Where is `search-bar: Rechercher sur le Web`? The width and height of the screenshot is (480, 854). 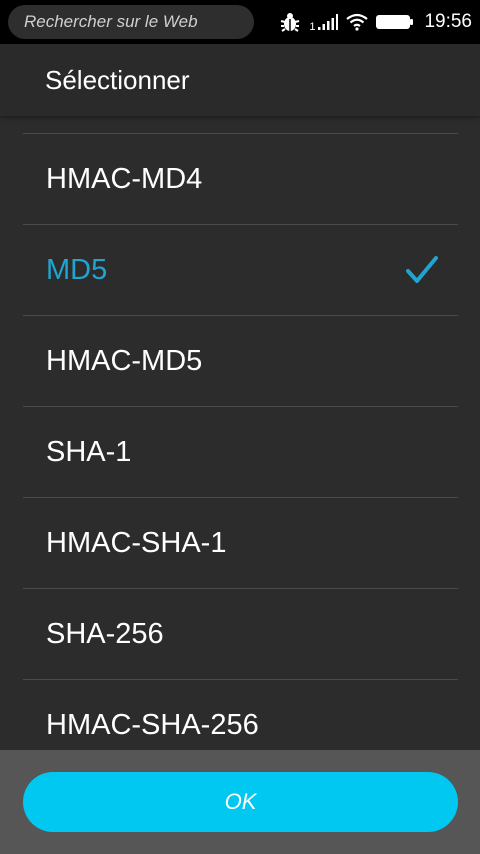
search-bar: Rechercher sur le Web is located at coordinates (131, 22).